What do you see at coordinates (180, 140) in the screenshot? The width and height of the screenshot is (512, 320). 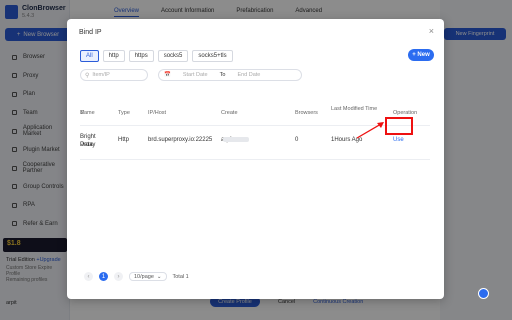 I see `proxy-host: brd.superproxy.io:22225` at bounding box center [180, 140].